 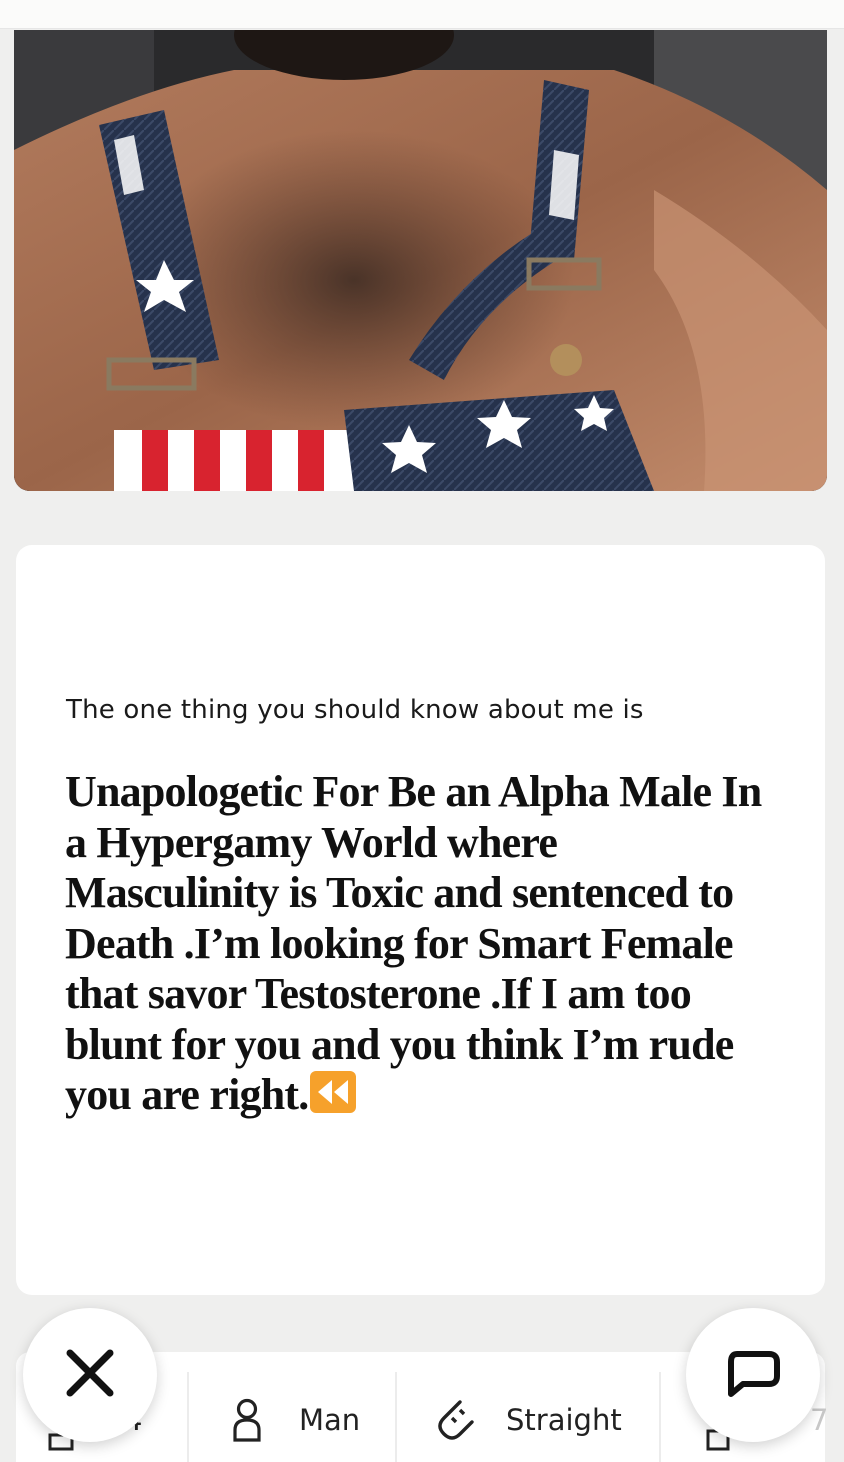 What do you see at coordinates (247, 1420) in the screenshot?
I see `person-icon` at bounding box center [247, 1420].